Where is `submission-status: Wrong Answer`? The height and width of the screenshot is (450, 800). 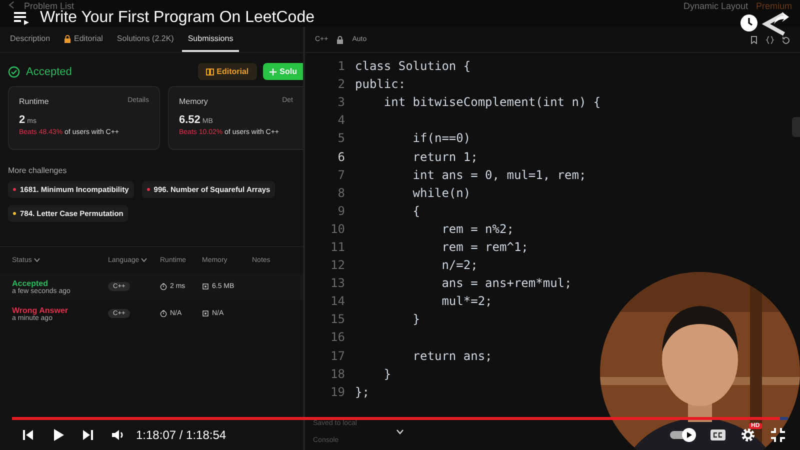
submission-status: Wrong Answer is located at coordinates (60, 310).